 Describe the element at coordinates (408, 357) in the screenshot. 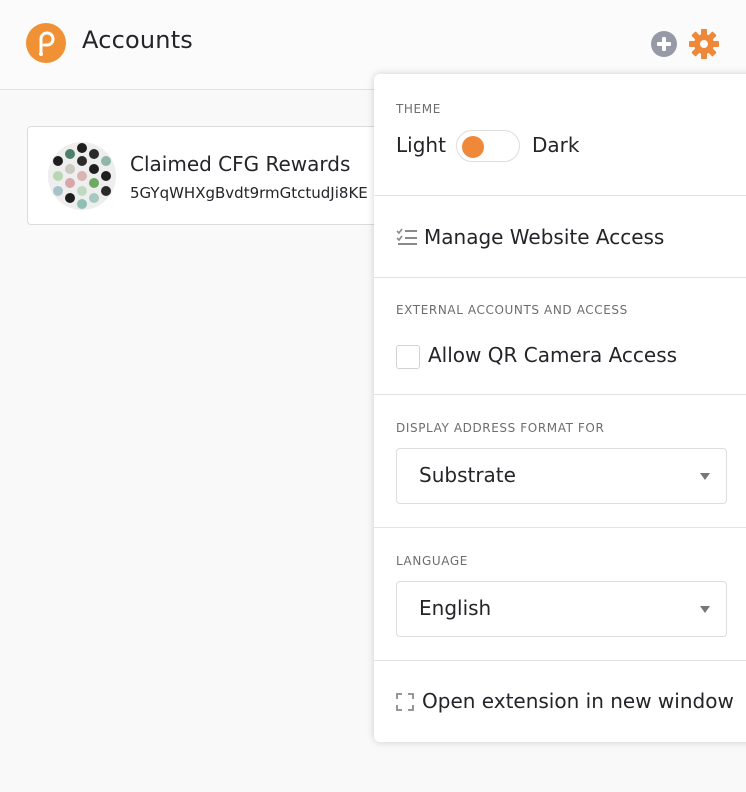

I see `qr-camera-checkbox` at that location.